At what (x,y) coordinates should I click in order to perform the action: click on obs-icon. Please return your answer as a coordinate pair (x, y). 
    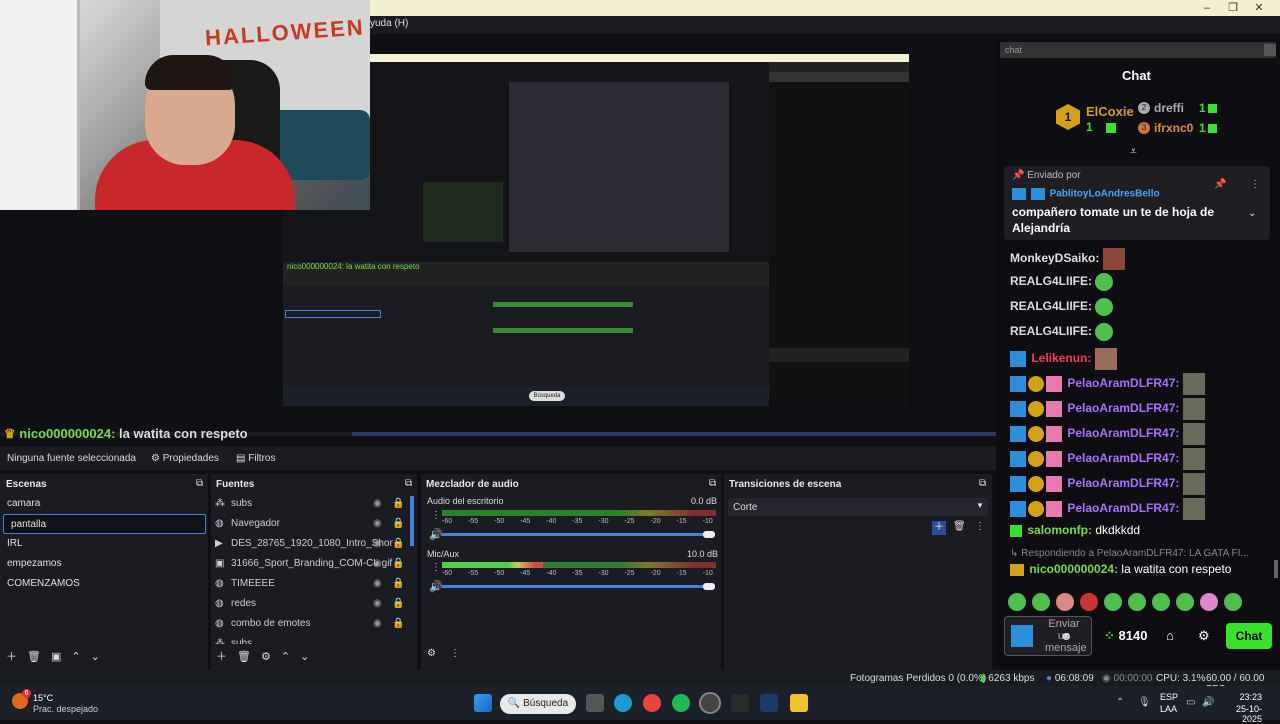
    Looking at the image, I should click on (710, 703).